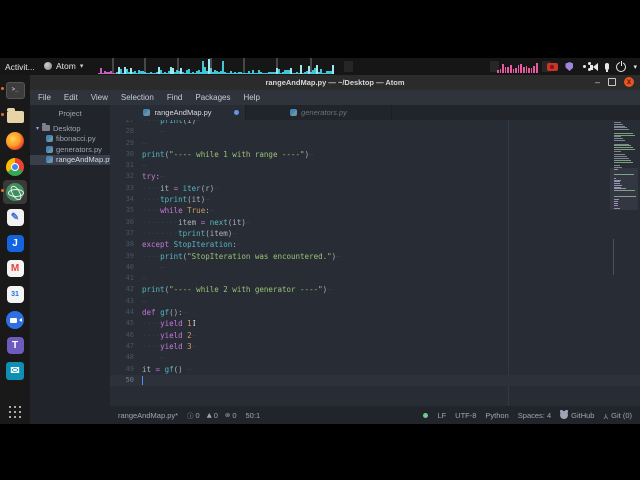 The image size is (640, 480). I want to click on firefox-icon, so click(15, 141).